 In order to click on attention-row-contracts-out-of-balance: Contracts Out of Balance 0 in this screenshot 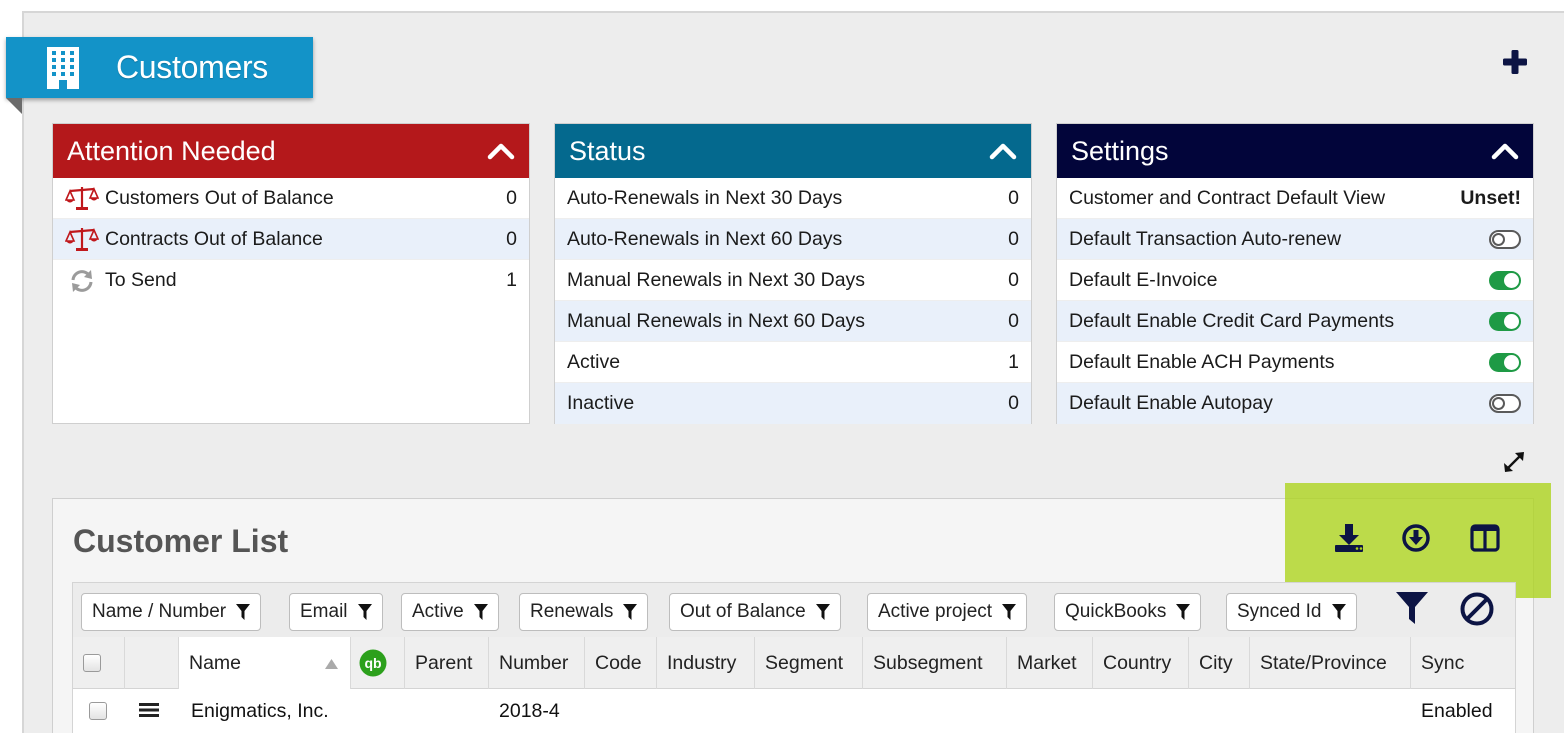, I will do `click(291, 239)`.